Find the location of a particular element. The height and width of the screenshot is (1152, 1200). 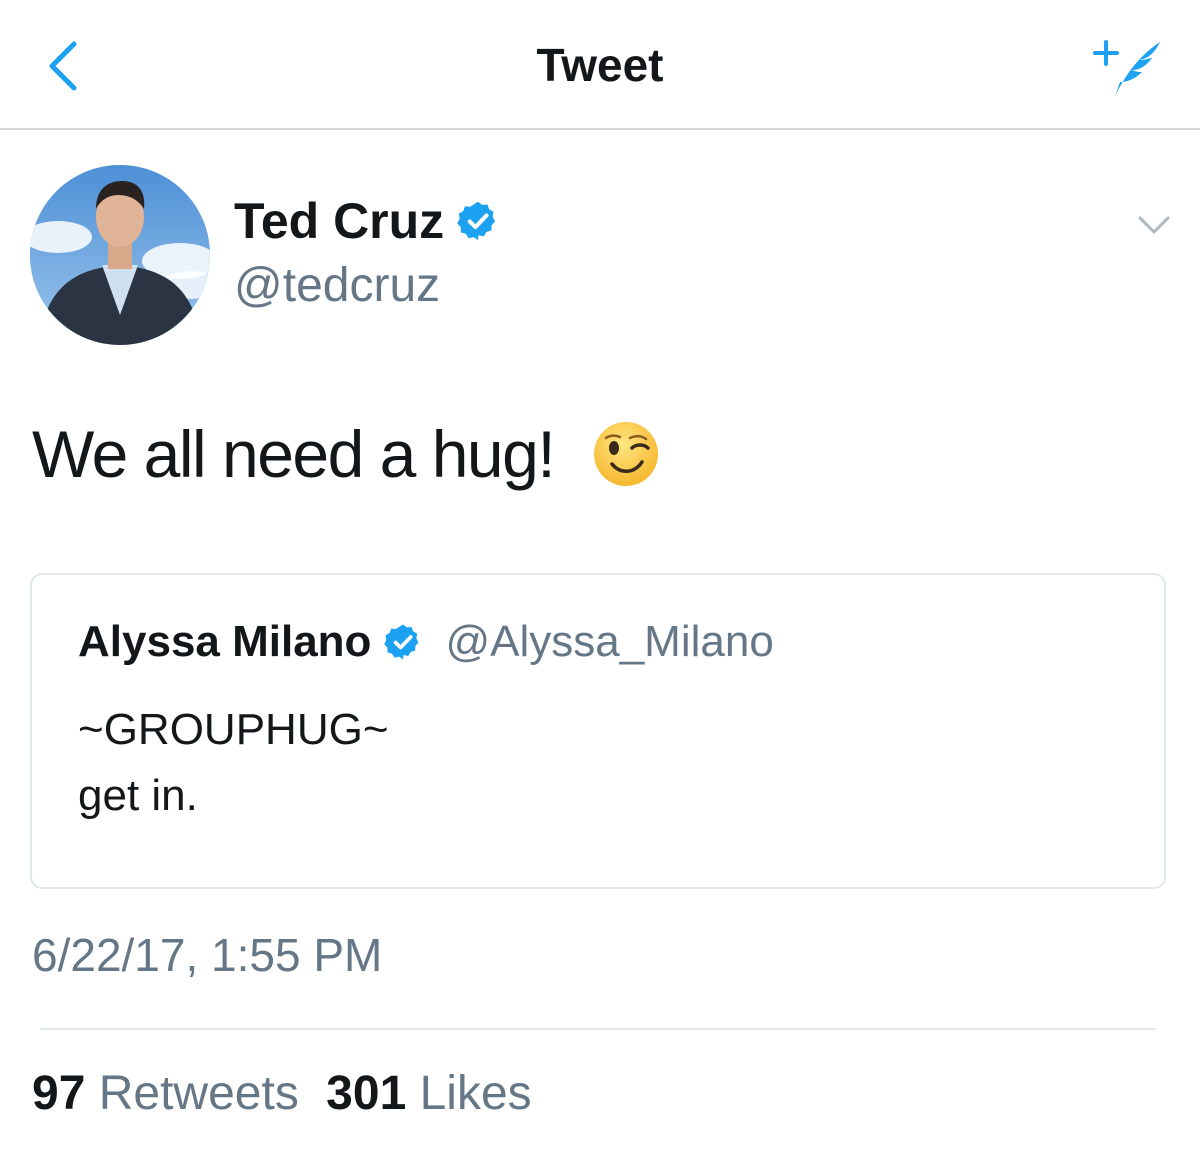

quoted-author-name: Alyssa Milano is located at coordinates (225, 641).